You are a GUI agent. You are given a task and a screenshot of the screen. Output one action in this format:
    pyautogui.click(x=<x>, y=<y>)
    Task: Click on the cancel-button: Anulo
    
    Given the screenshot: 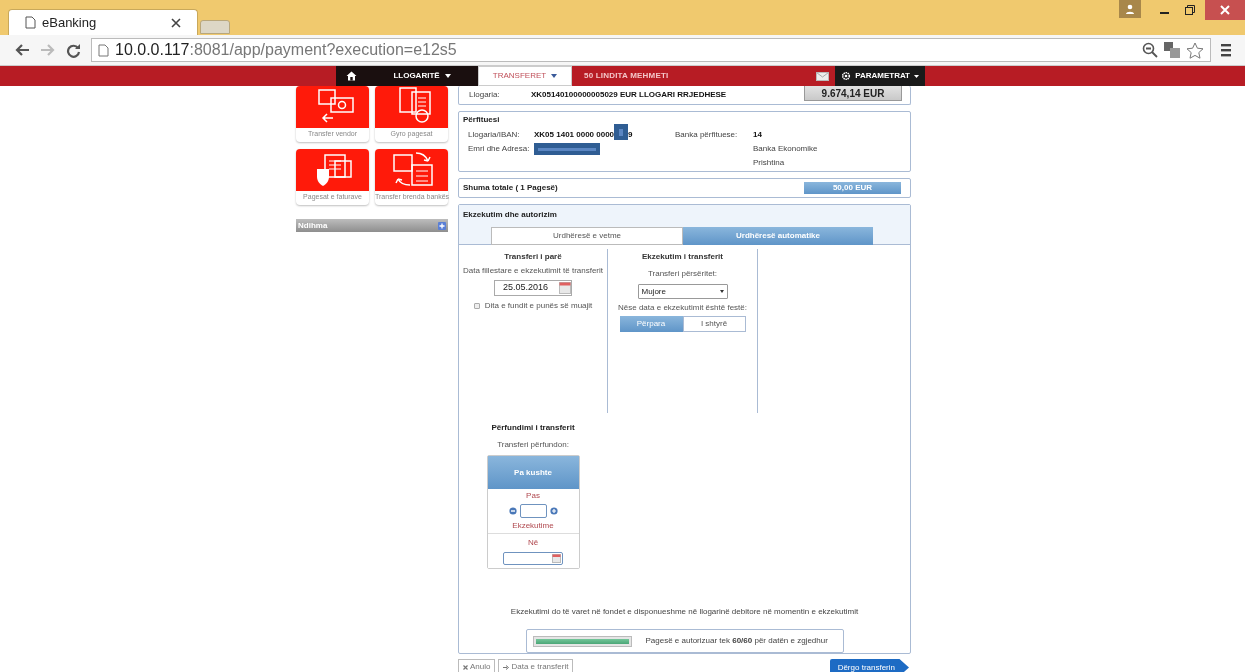 What is the action you would take?
    pyautogui.click(x=477, y=665)
    